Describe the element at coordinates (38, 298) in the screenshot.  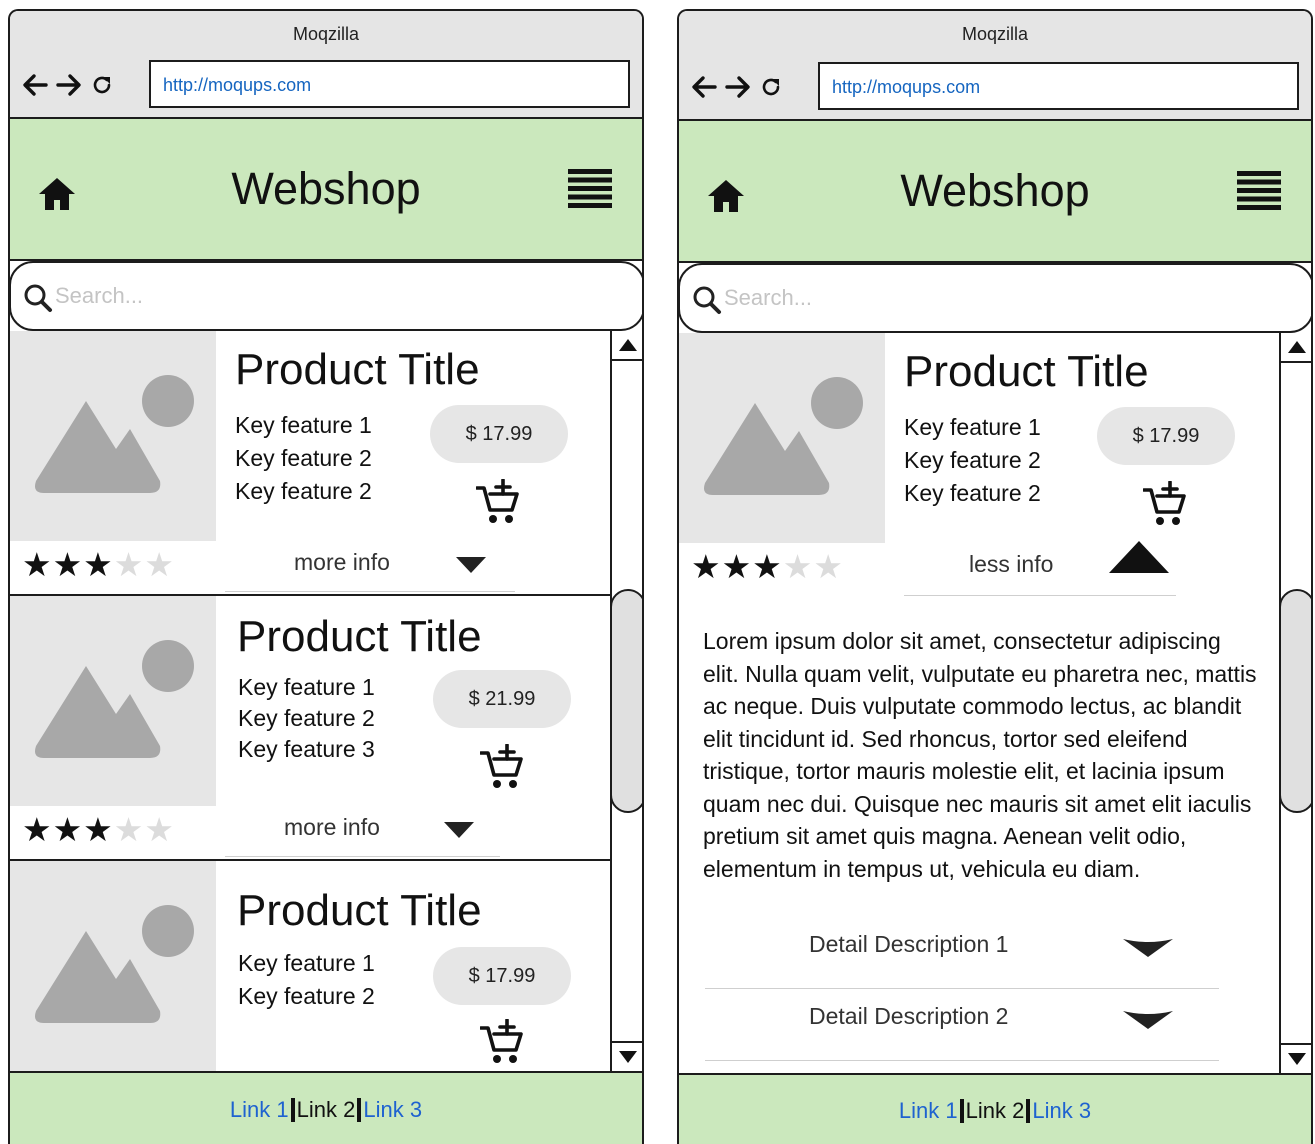
I see `search-icon` at that location.